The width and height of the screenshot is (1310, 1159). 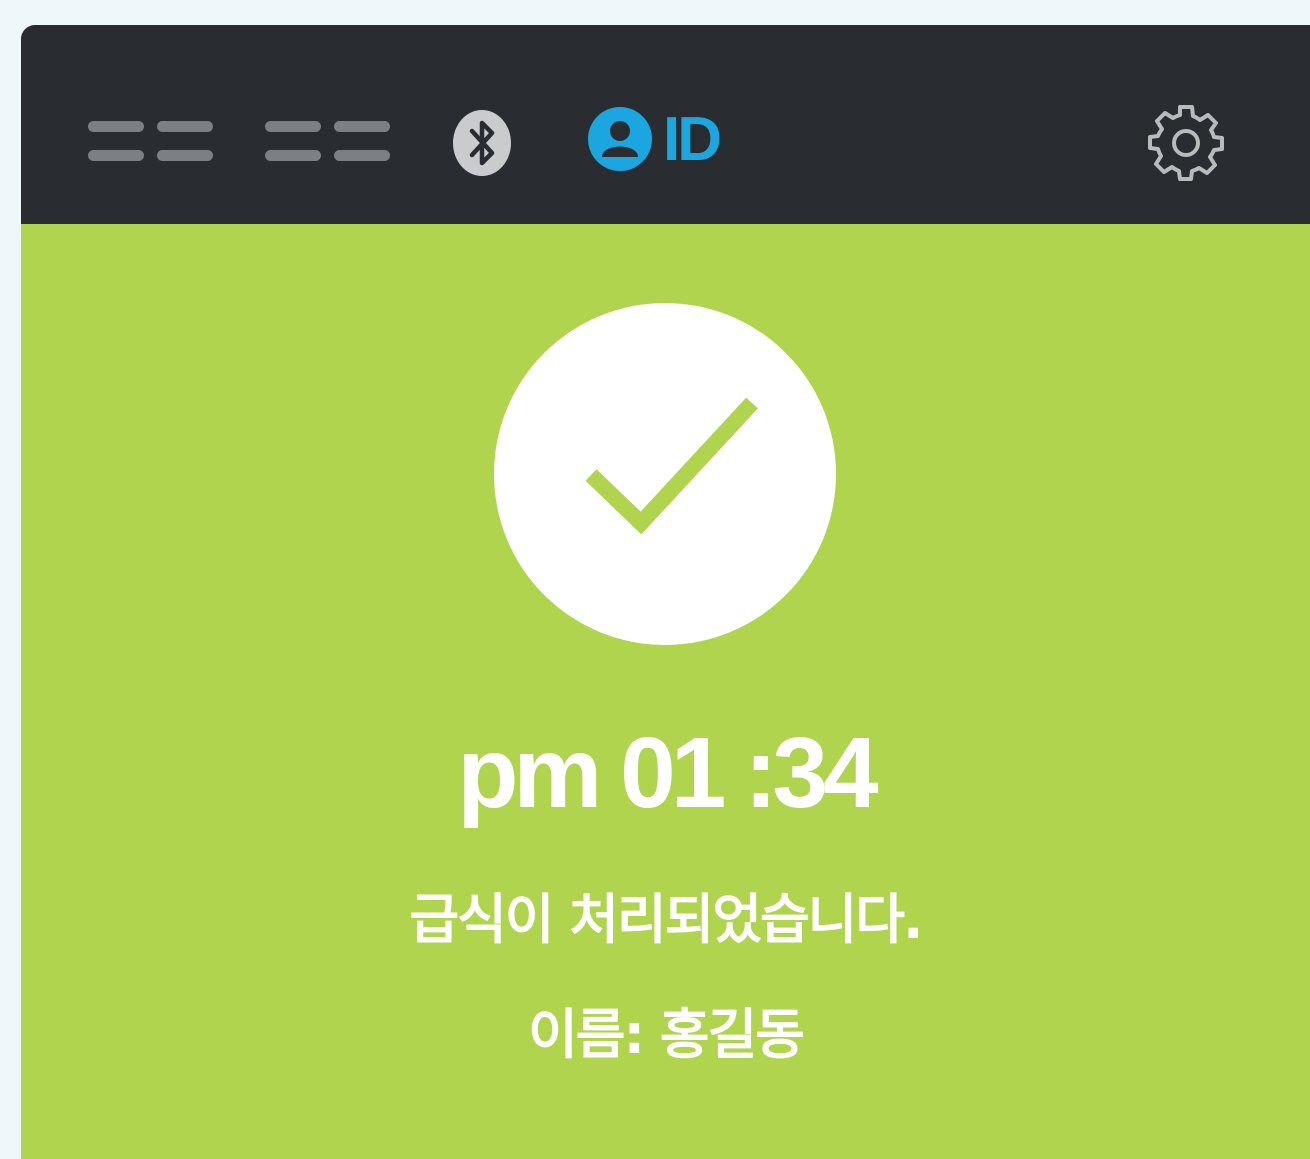 What do you see at coordinates (692, 139) in the screenshot?
I see `id-label: ID` at bounding box center [692, 139].